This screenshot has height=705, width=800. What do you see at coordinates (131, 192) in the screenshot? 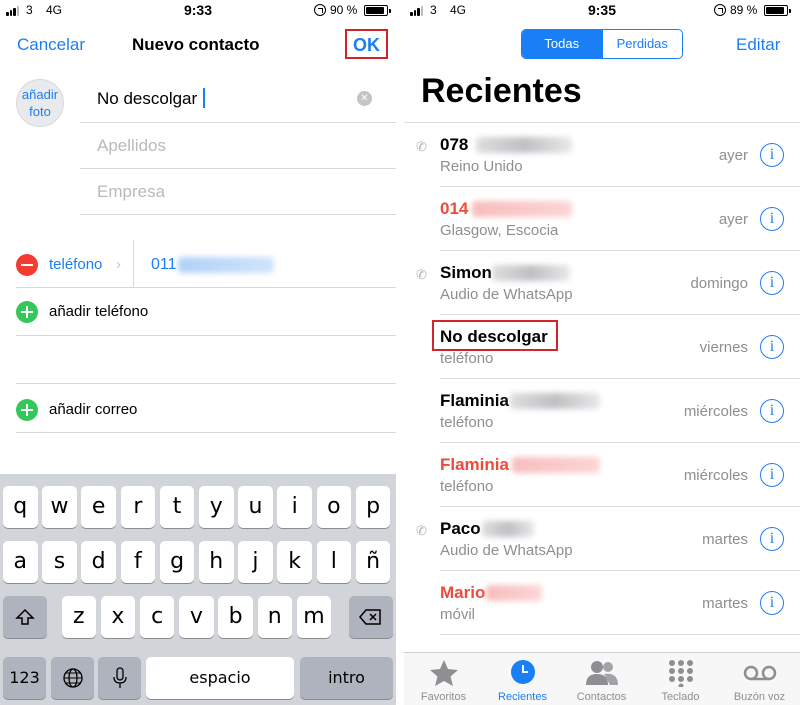
I see `company-input: Empresa` at bounding box center [131, 192].